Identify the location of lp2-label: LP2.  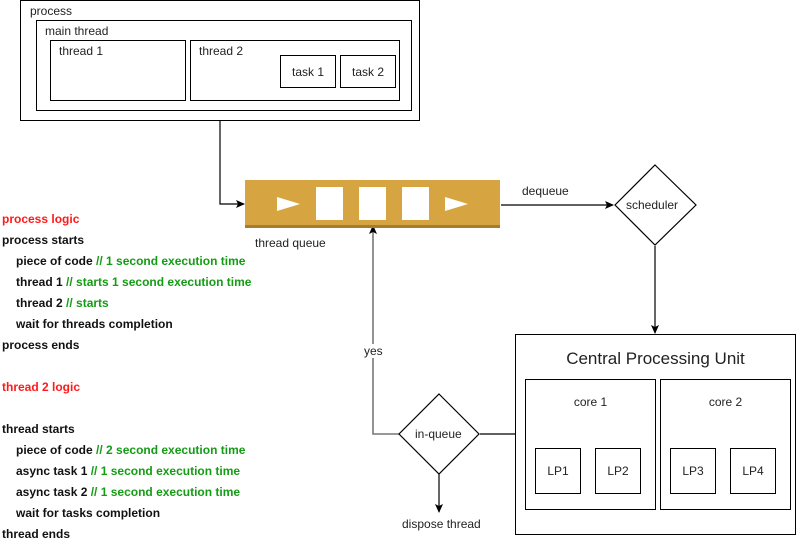
(618, 471).